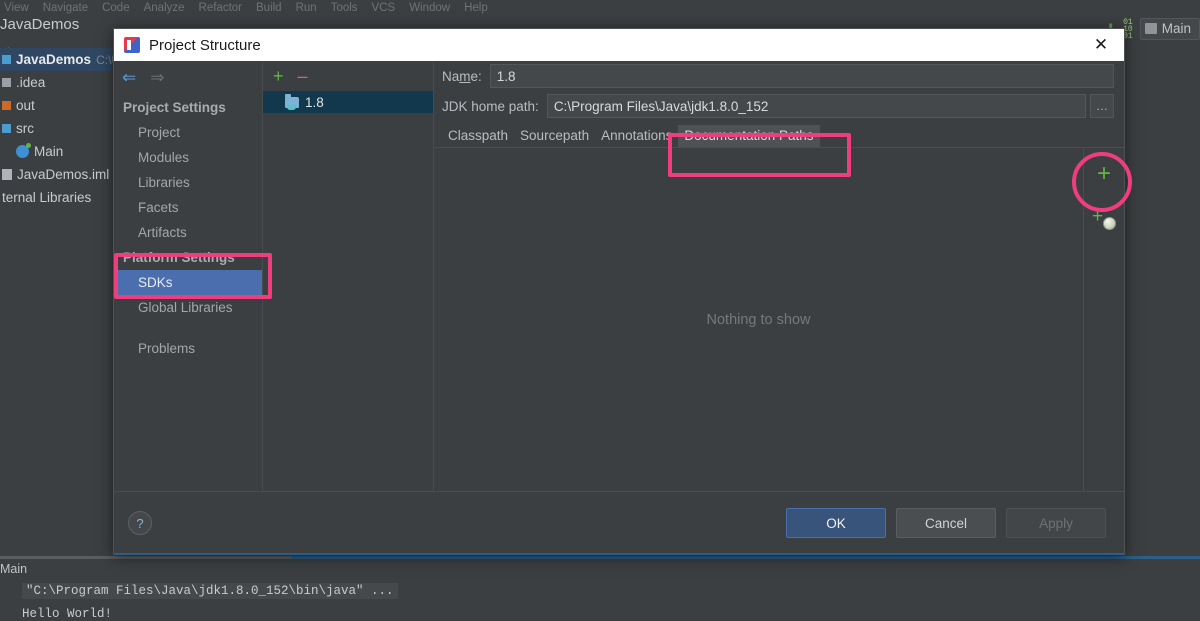 The image size is (1200, 621). I want to click on empty-state-text: Nothing to show, so click(758, 319).